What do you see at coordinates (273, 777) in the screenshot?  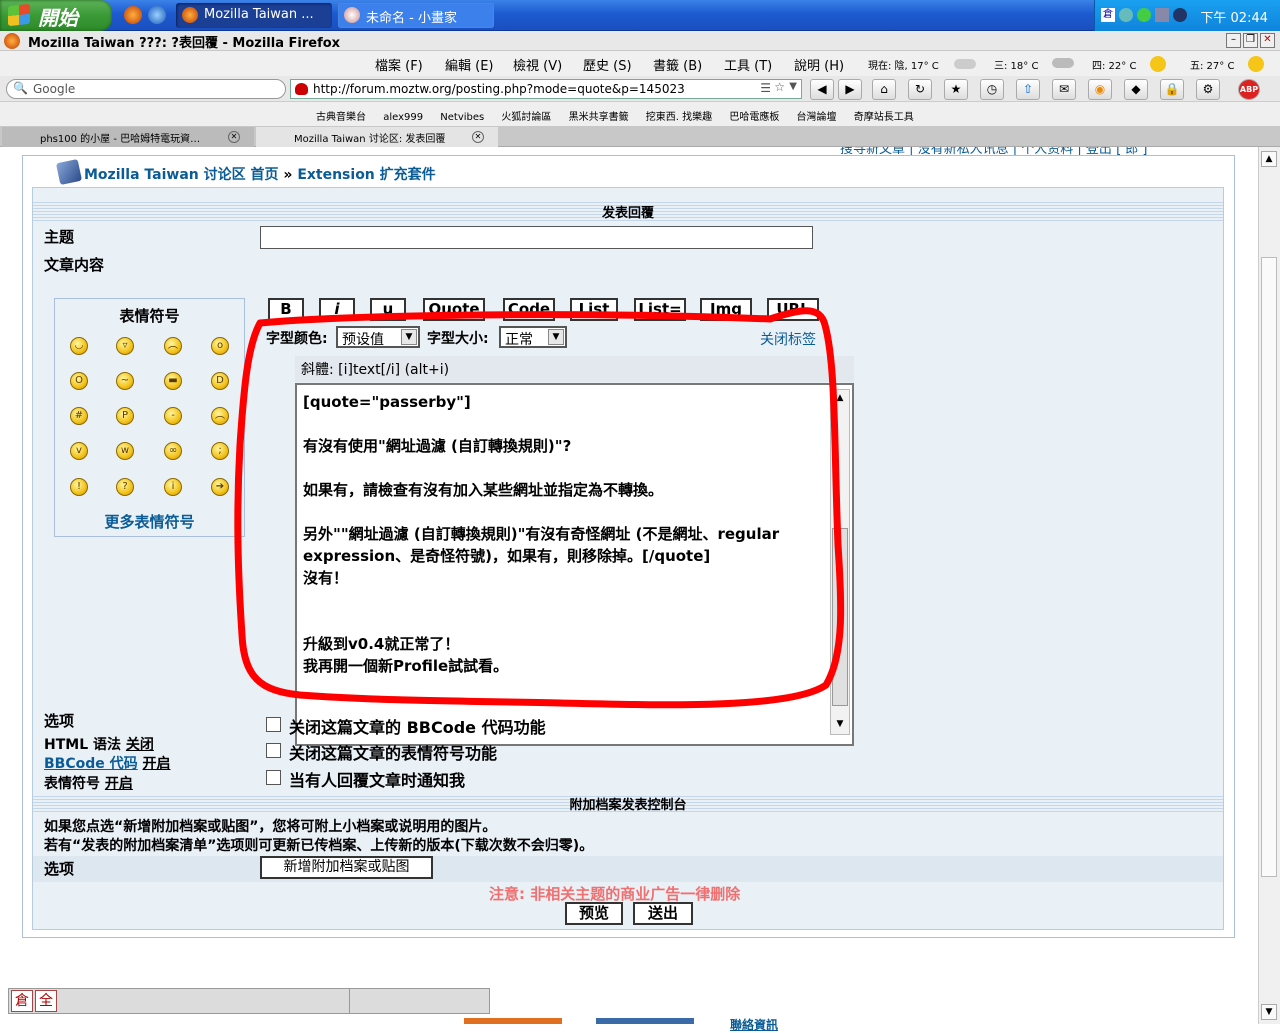 I see `notify-reply-checkbox` at bounding box center [273, 777].